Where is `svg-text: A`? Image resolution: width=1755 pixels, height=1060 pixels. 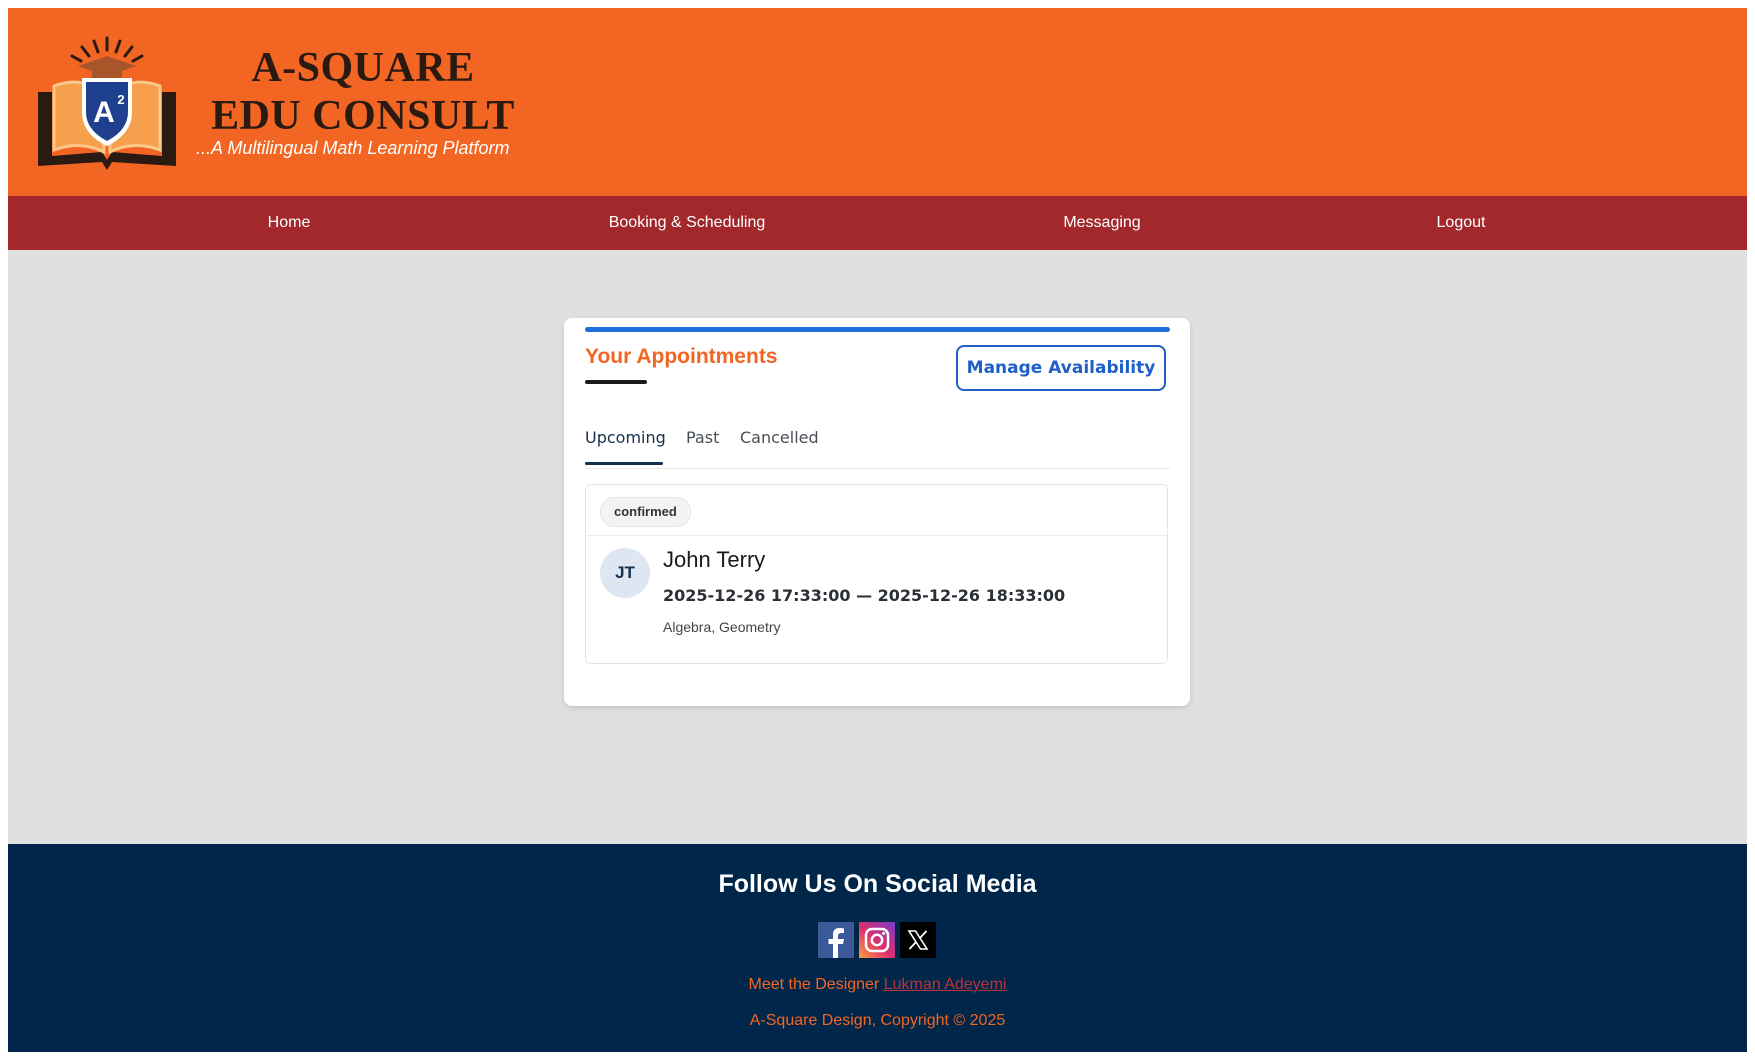
svg-text: A is located at coordinates (104, 112).